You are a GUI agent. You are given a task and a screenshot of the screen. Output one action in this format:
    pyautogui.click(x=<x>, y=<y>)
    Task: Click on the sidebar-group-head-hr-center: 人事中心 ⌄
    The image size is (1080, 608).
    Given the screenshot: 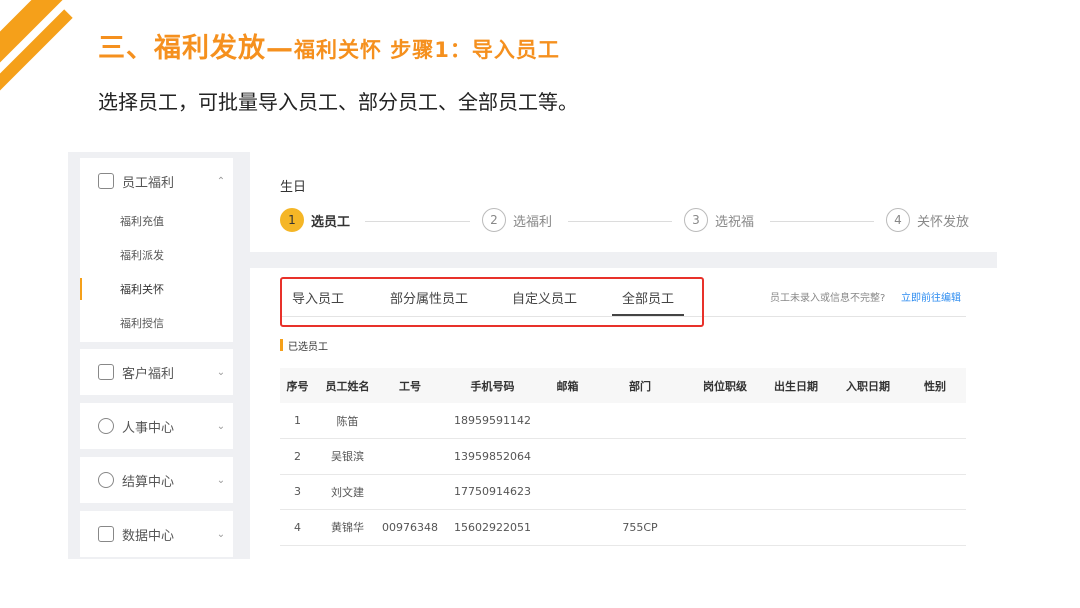 What is the action you would take?
    pyautogui.click(x=156, y=426)
    